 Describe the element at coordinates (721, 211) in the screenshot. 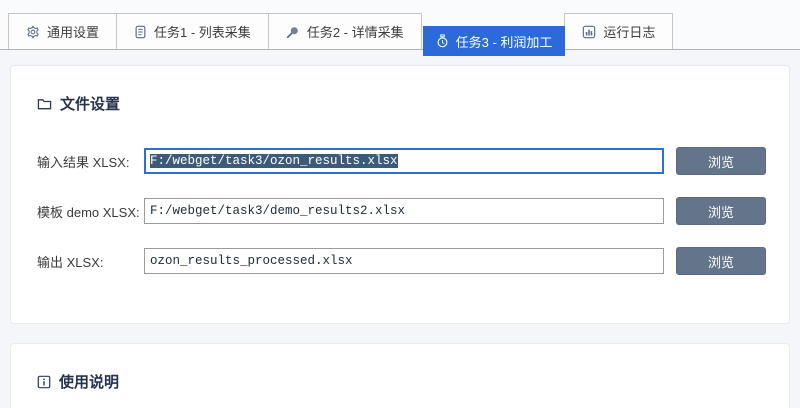

I see `browse-button-template: 浏览` at that location.